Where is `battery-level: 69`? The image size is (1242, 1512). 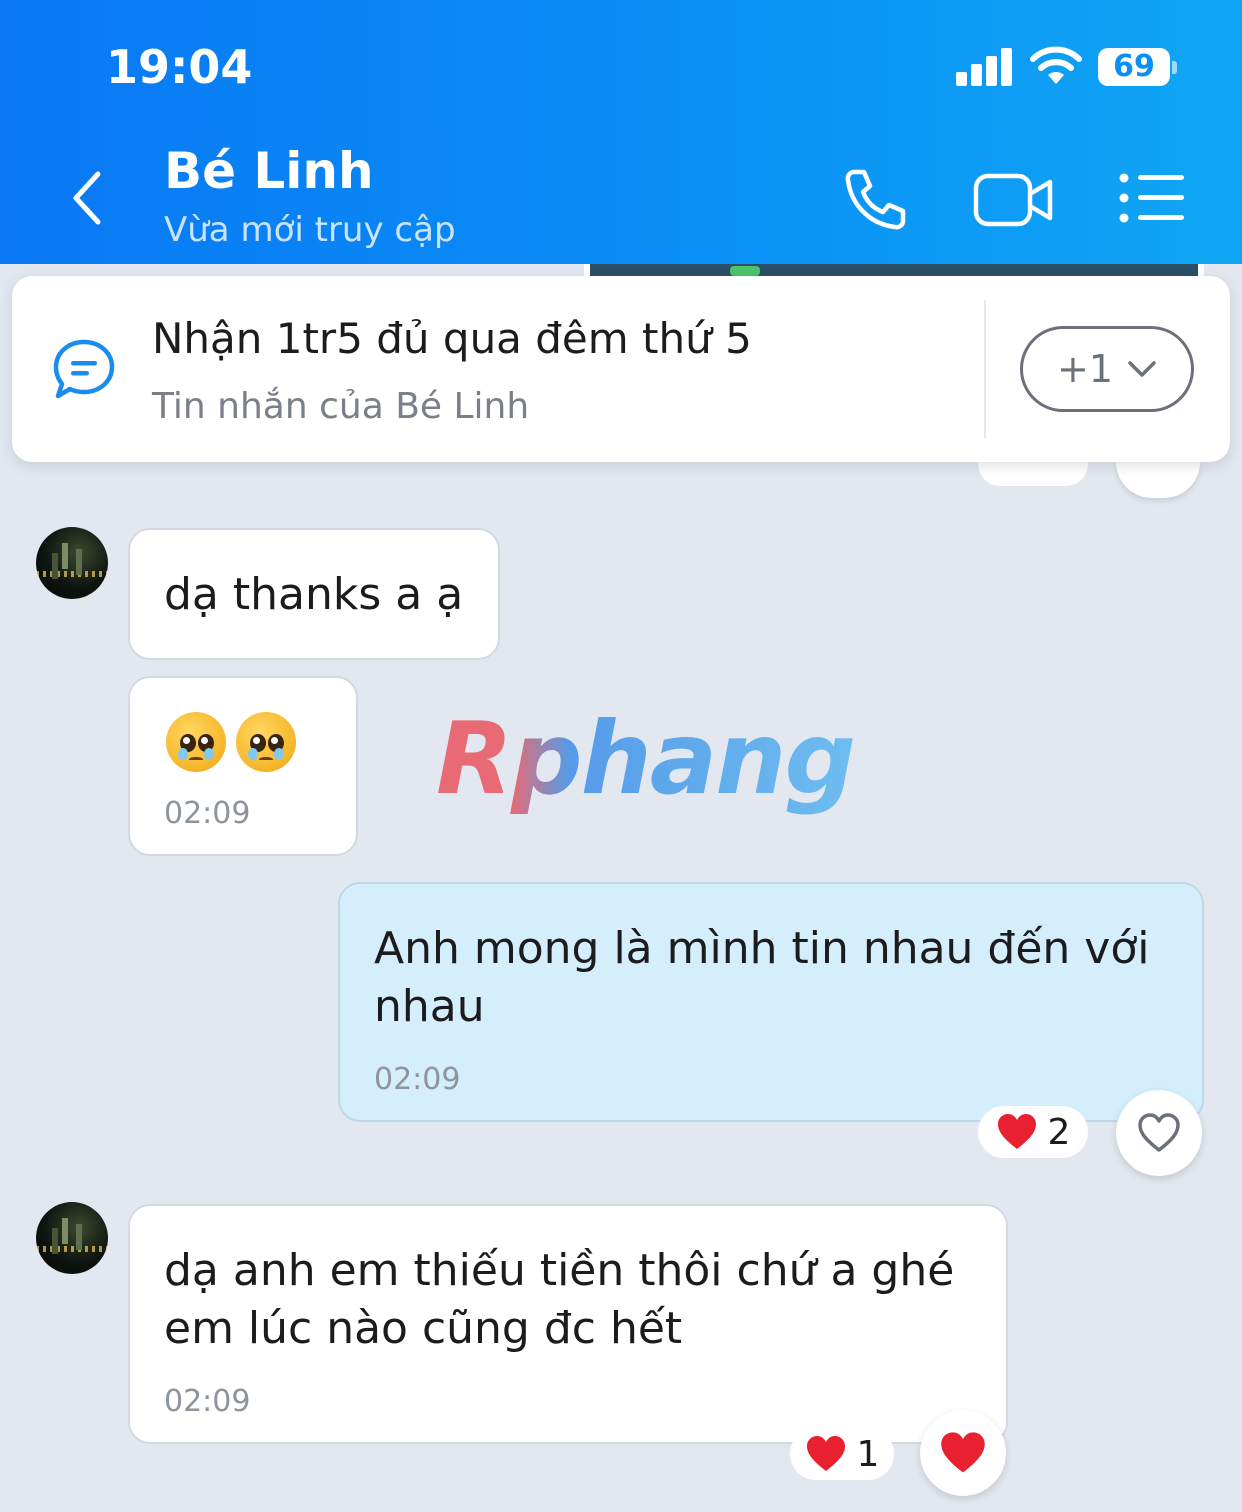
battery-level: 69 is located at coordinates (1134, 67).